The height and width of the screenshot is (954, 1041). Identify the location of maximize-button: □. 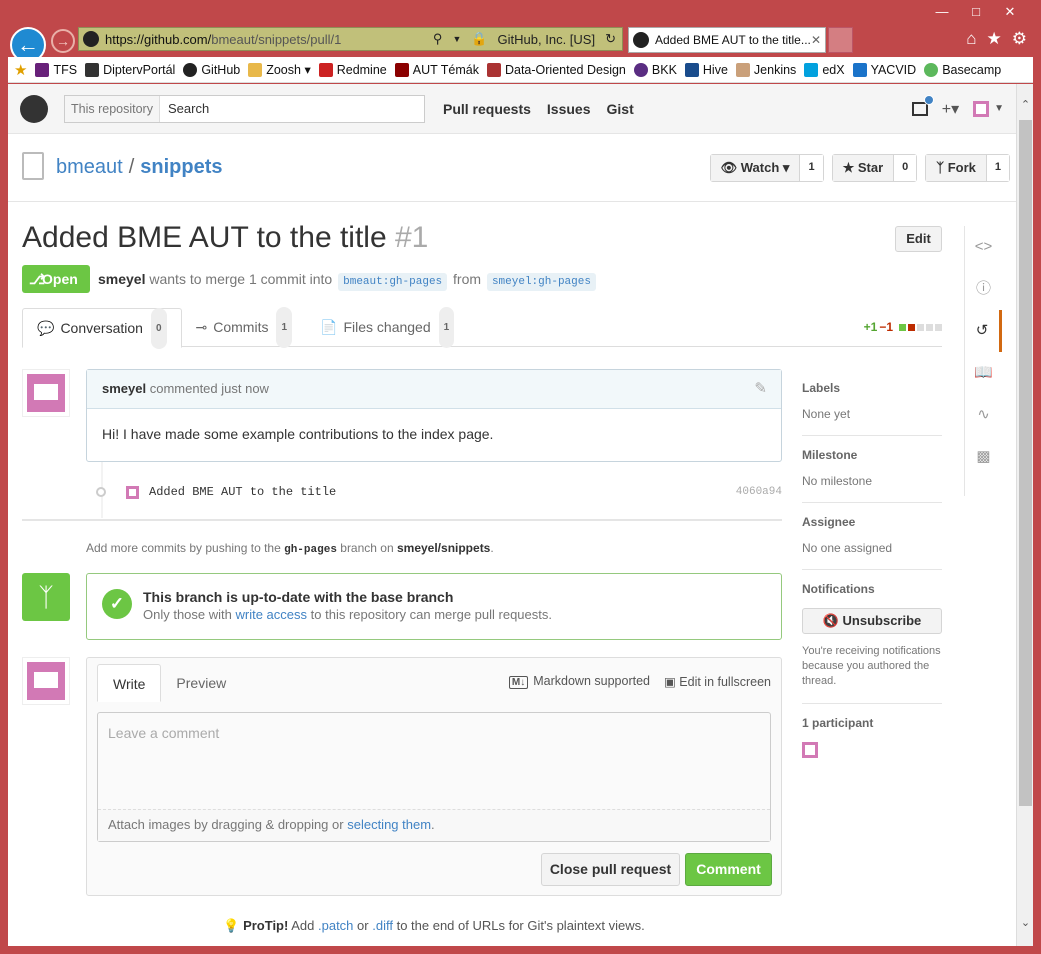
(976, 12).